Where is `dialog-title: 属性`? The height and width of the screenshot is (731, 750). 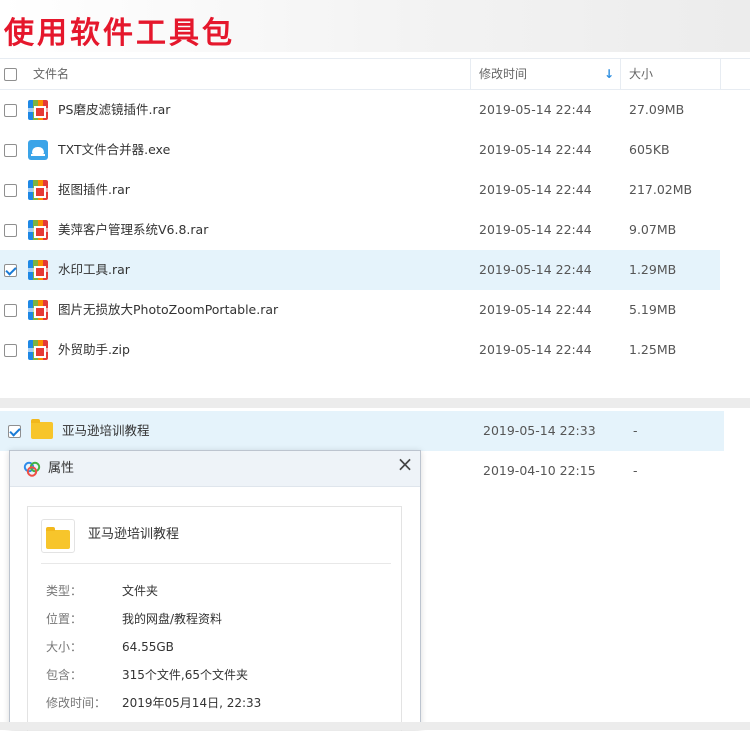
dialog-title: 属性 is located at coordinates (61, 468).